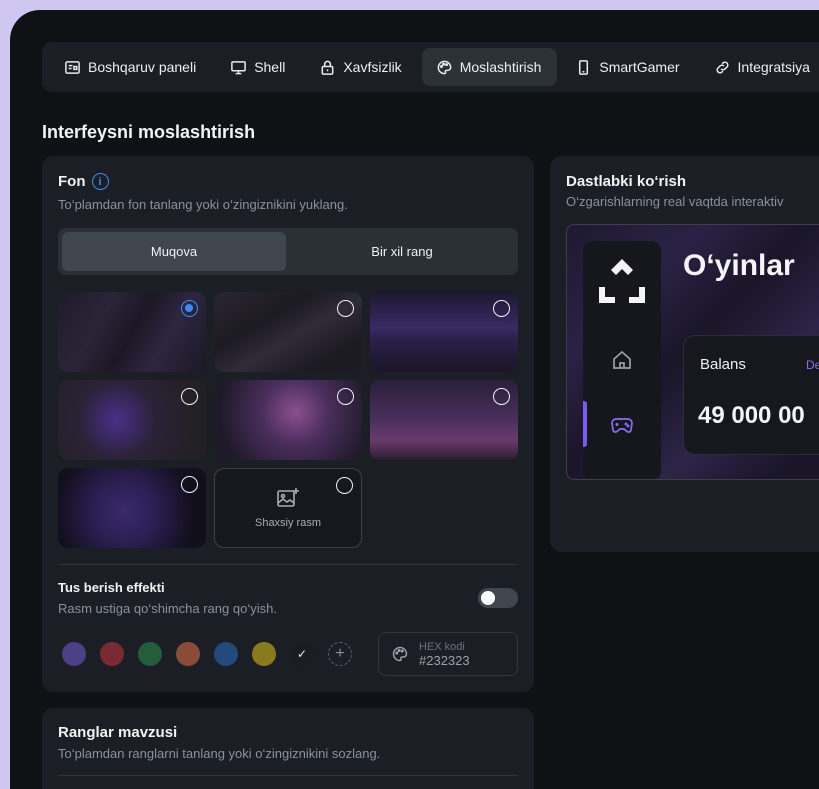 The width and height of the screenshot is (819, 789). I want to click on hex-value: #232323, so click(444, 660).